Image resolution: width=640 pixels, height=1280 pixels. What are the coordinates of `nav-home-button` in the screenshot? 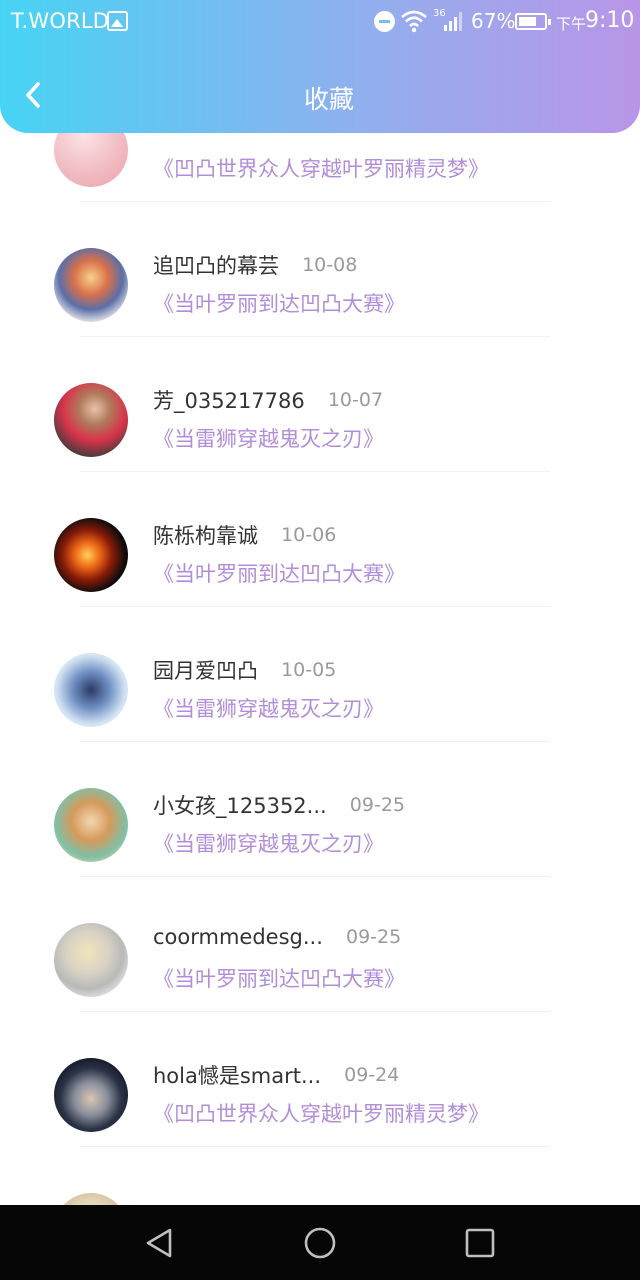 It's located at (320, 1243).